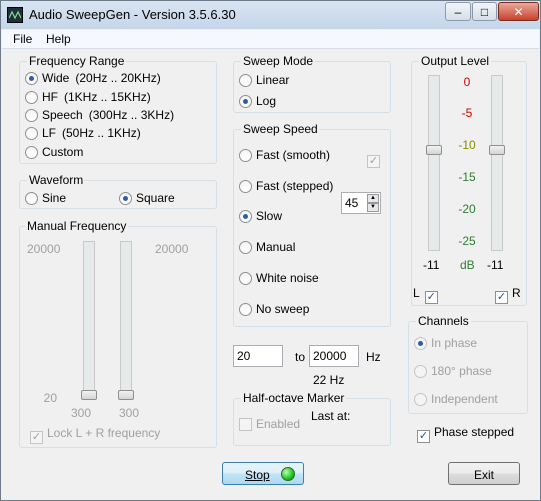  I want to click on spin-up-icon: ▲, so click(373, 198).